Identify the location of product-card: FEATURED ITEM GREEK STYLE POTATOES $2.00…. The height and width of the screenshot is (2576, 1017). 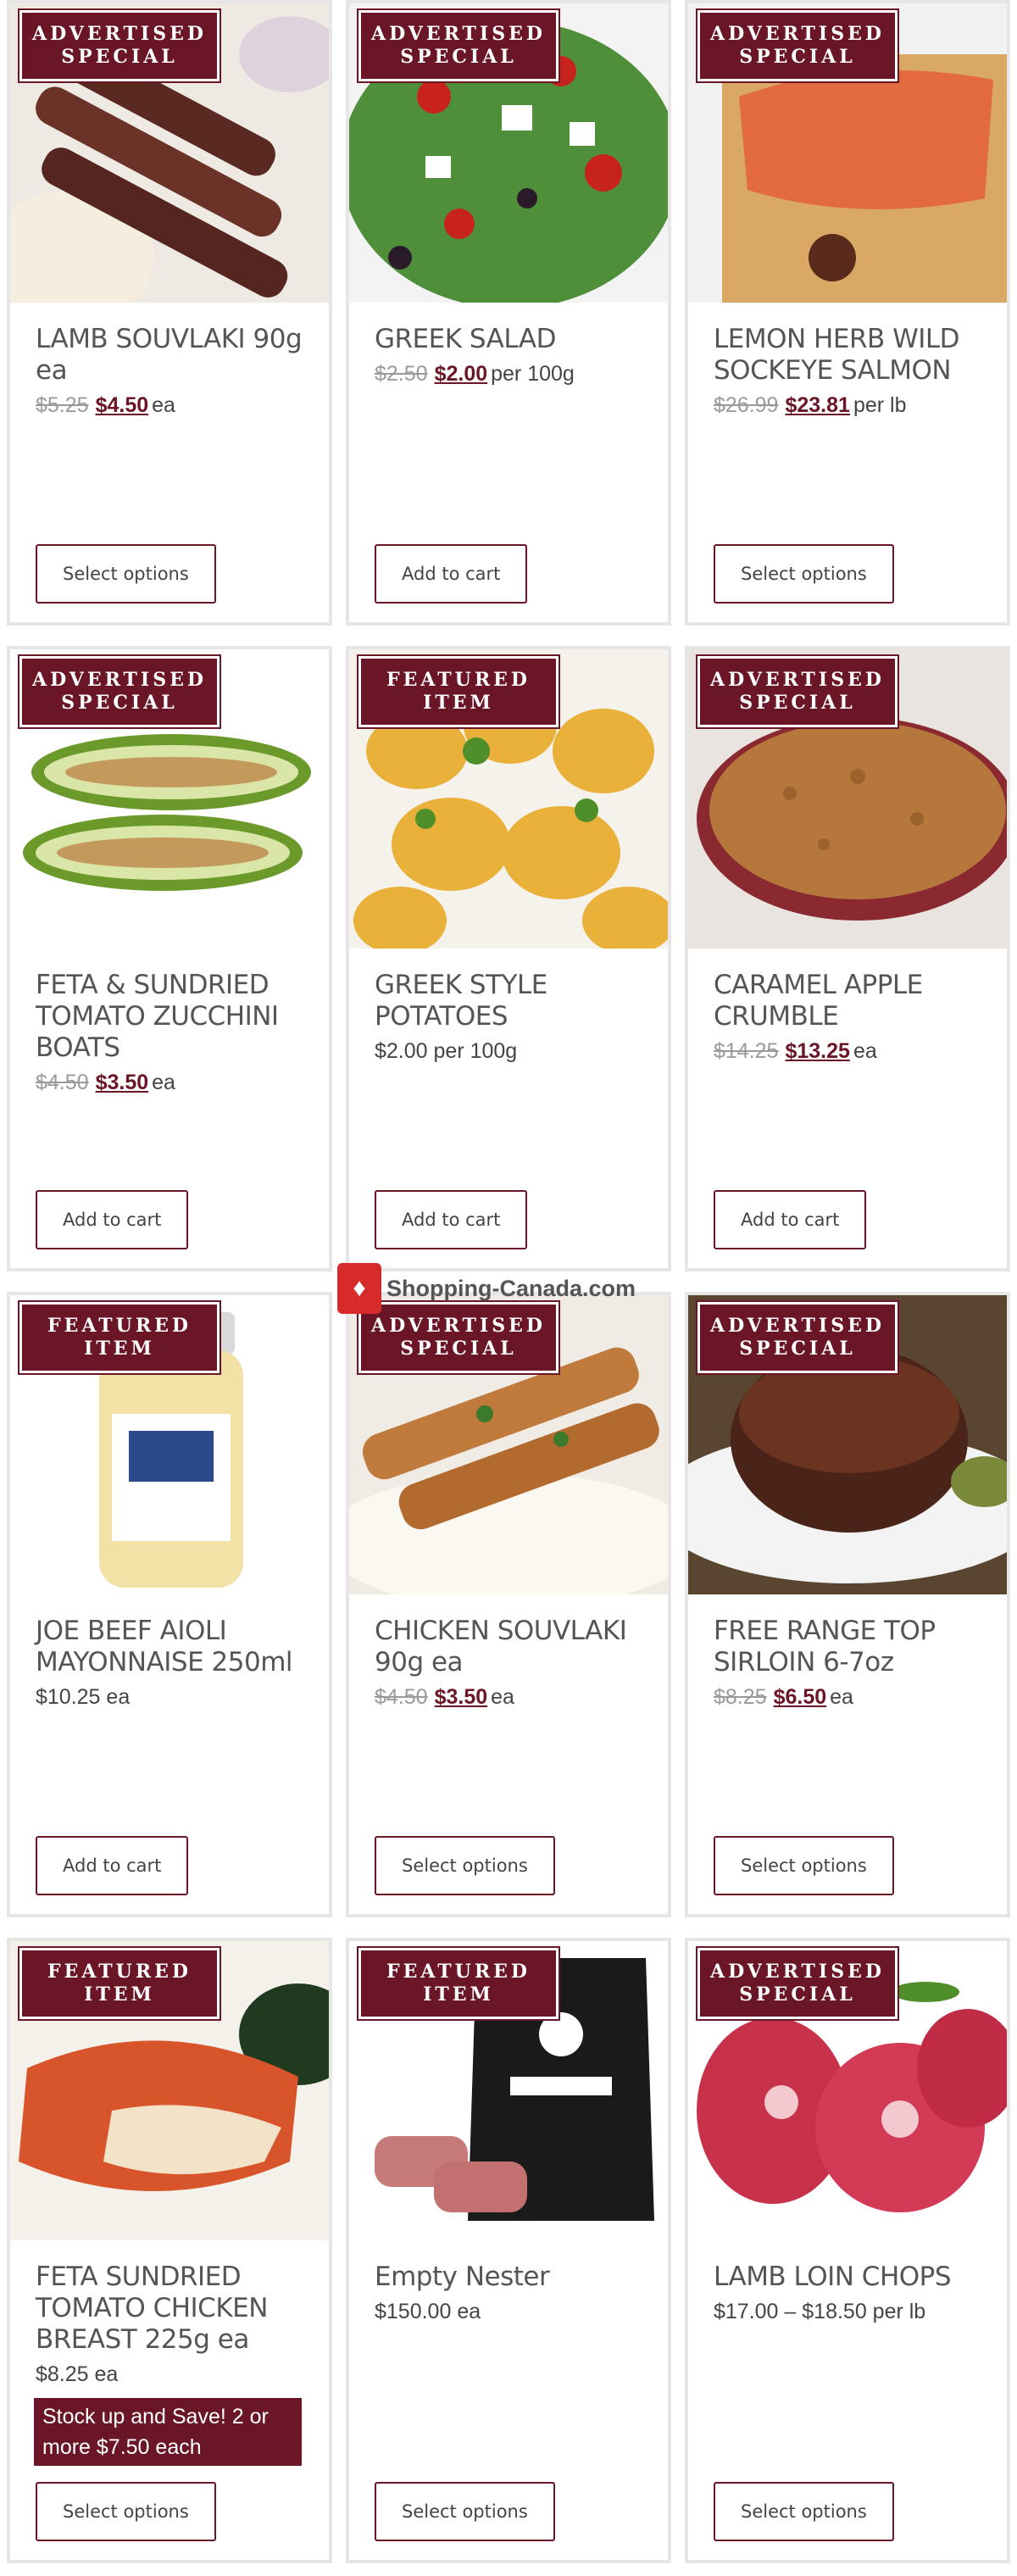
(508, 958).